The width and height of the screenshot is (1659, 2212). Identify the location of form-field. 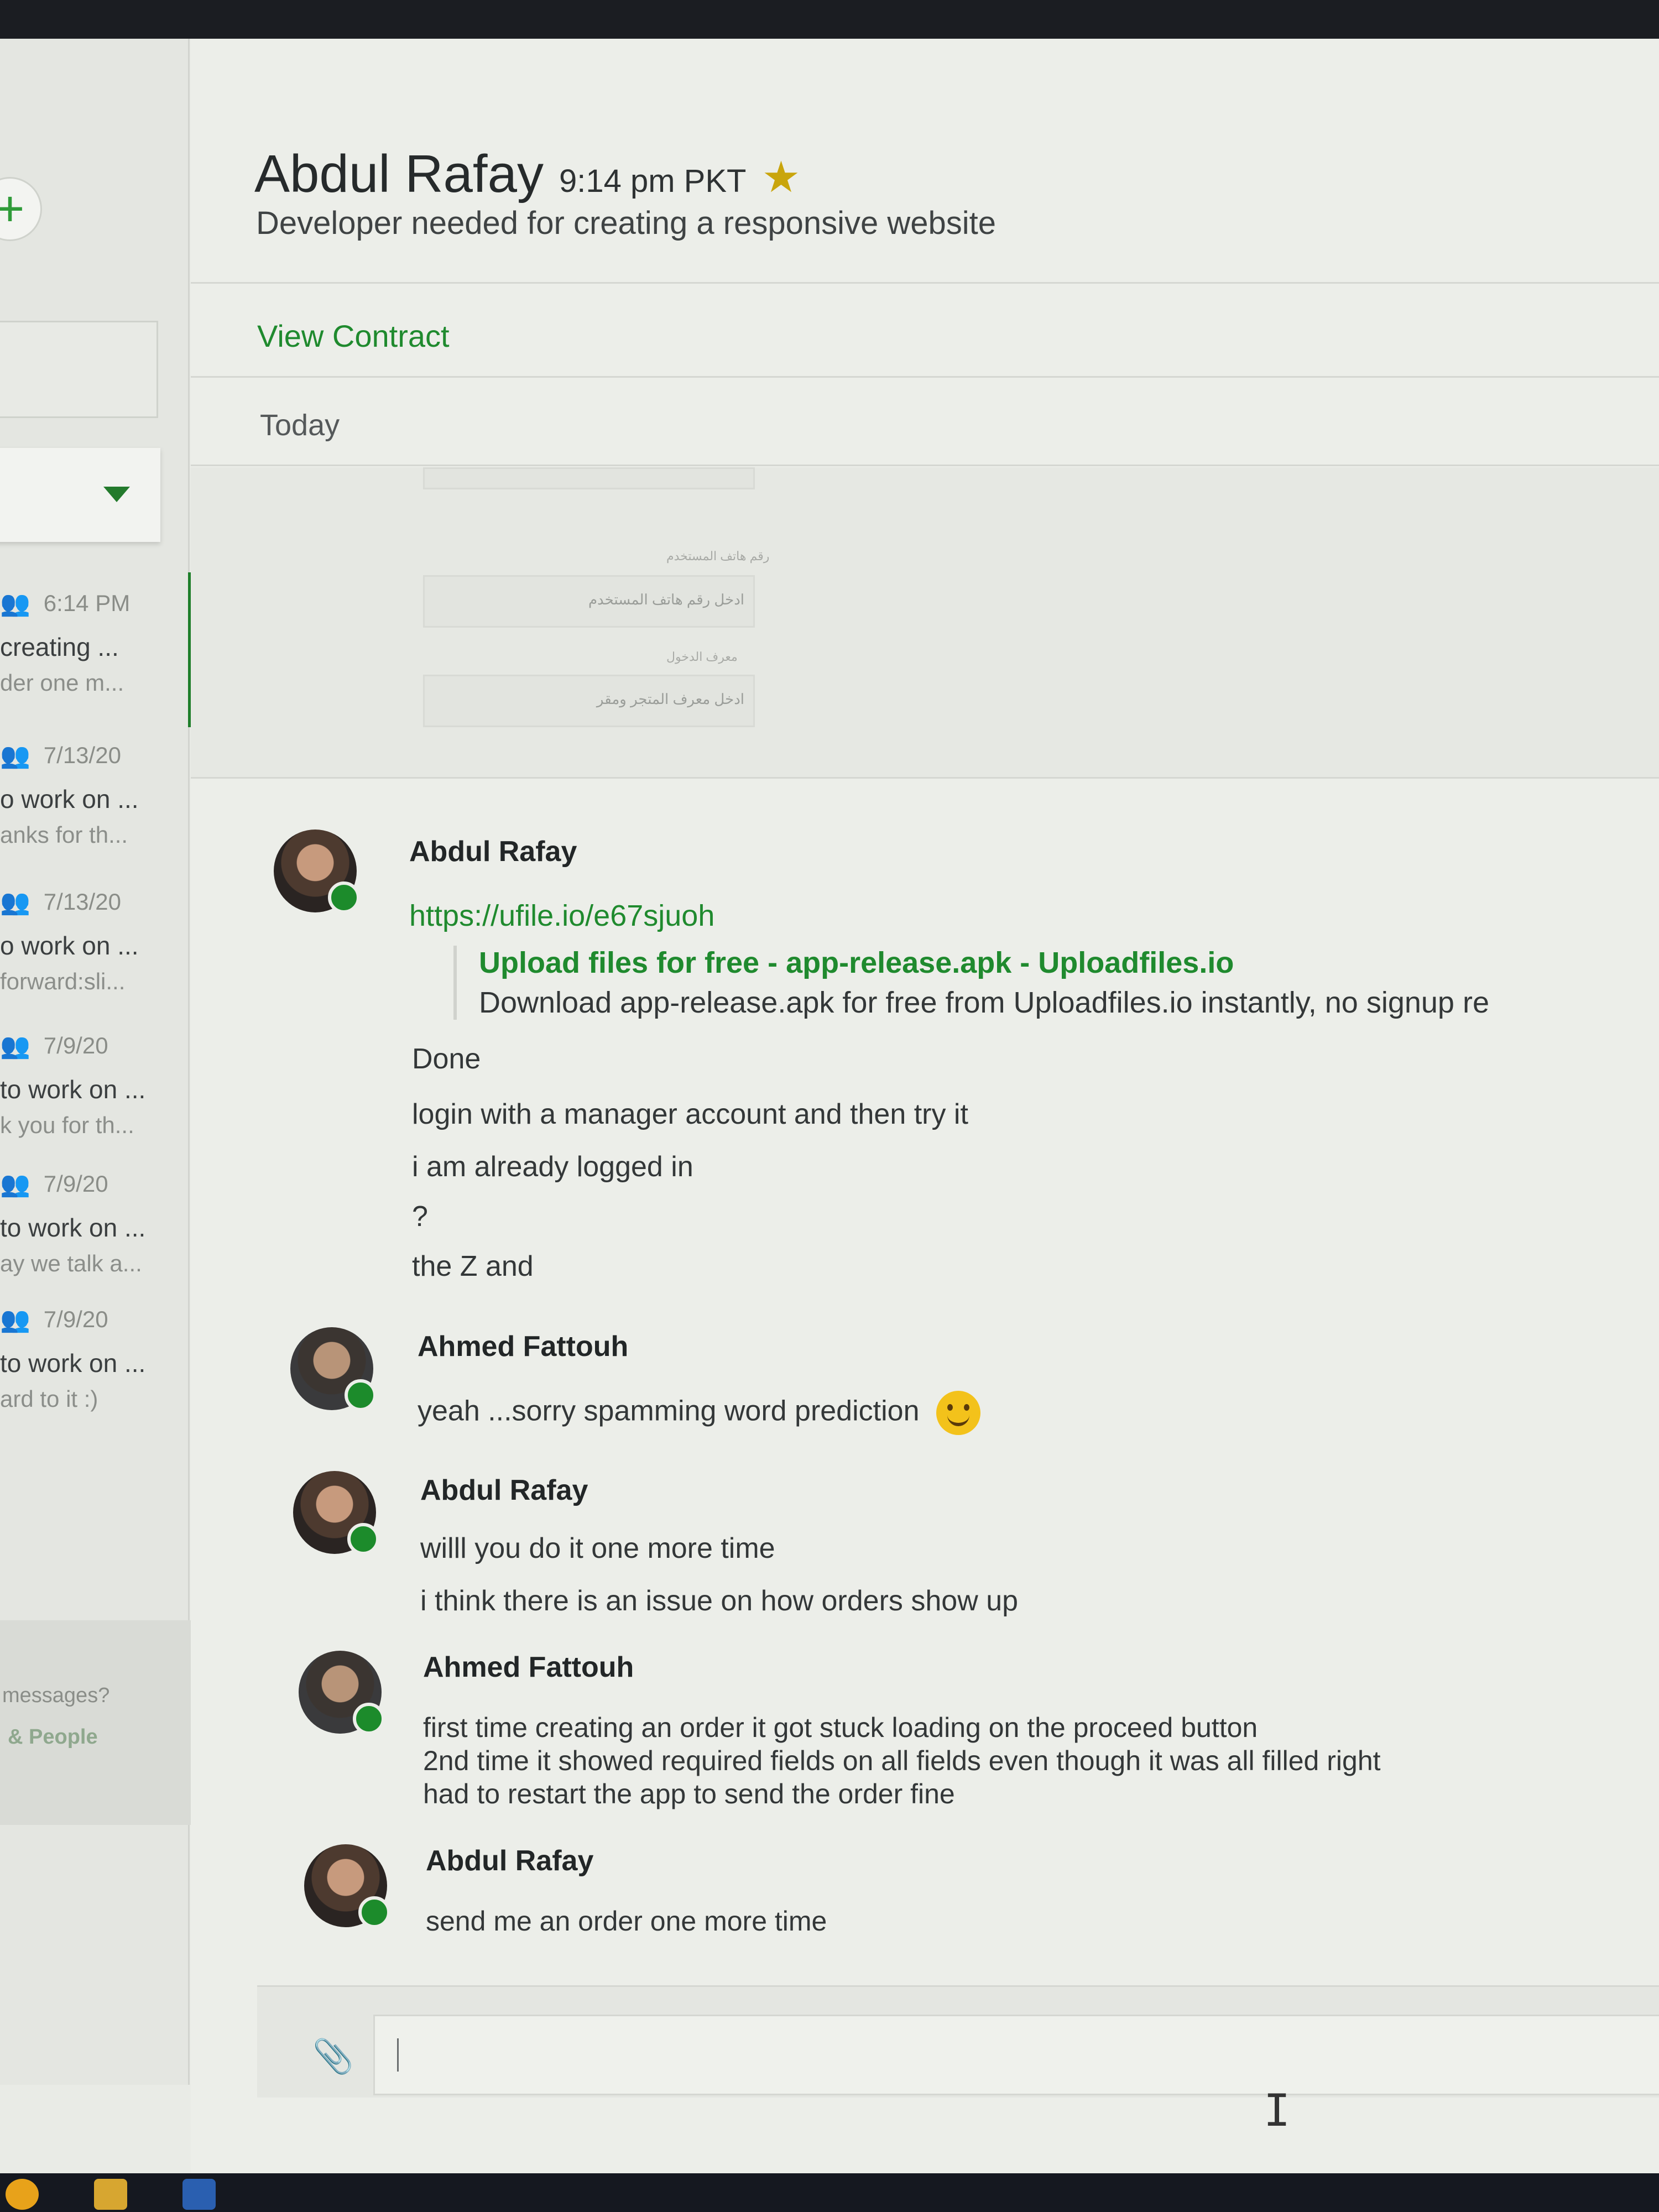
(589, 478).